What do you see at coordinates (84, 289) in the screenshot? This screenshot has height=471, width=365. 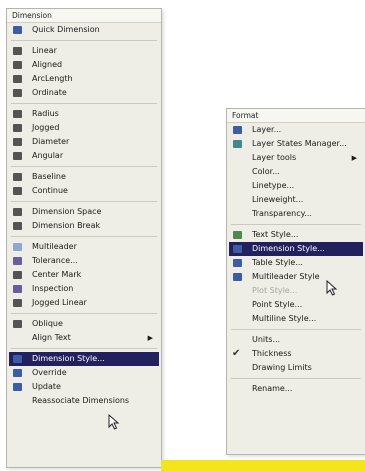 I see `menu-item-inspection: Inspection` at bounding box center [84, 289].